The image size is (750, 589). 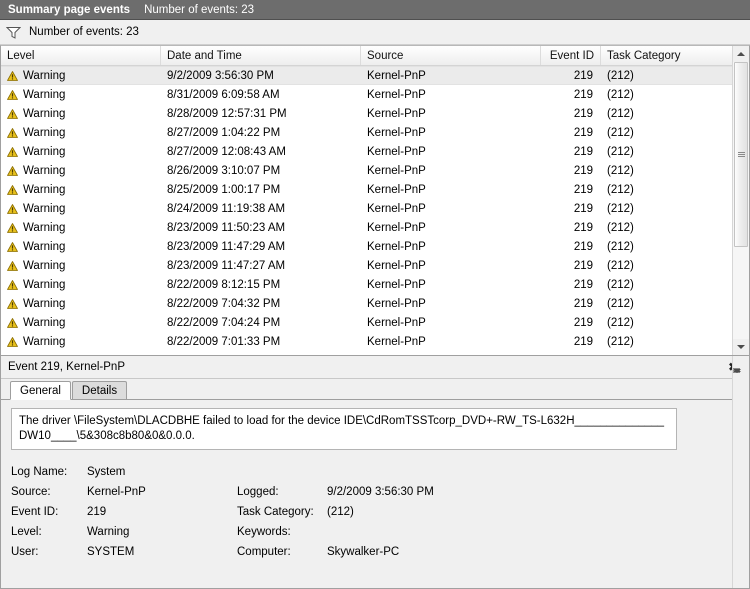 What do you see at coordinates (26, 532) in the screenshot?
I see `level-label: Level:` at bounding box center [26, 532].